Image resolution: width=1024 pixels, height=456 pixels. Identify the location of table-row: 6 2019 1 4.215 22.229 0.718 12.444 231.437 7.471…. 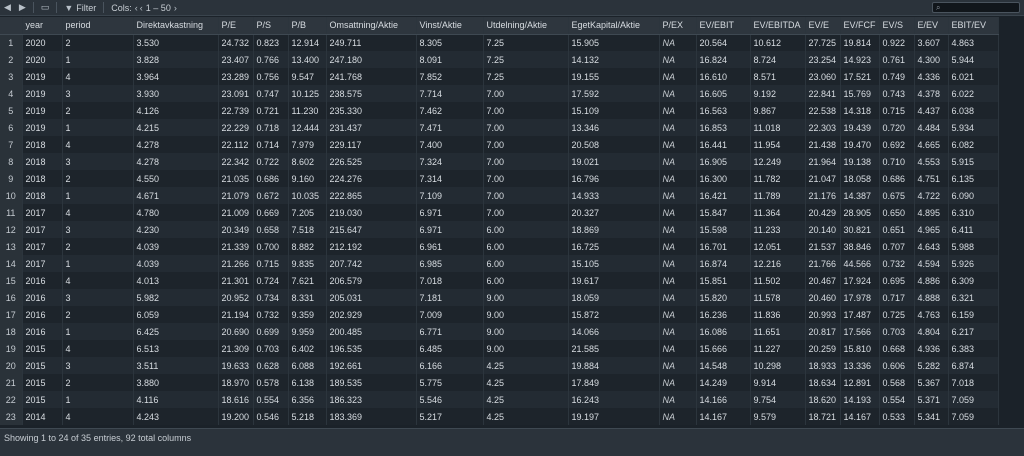
(499, 127).